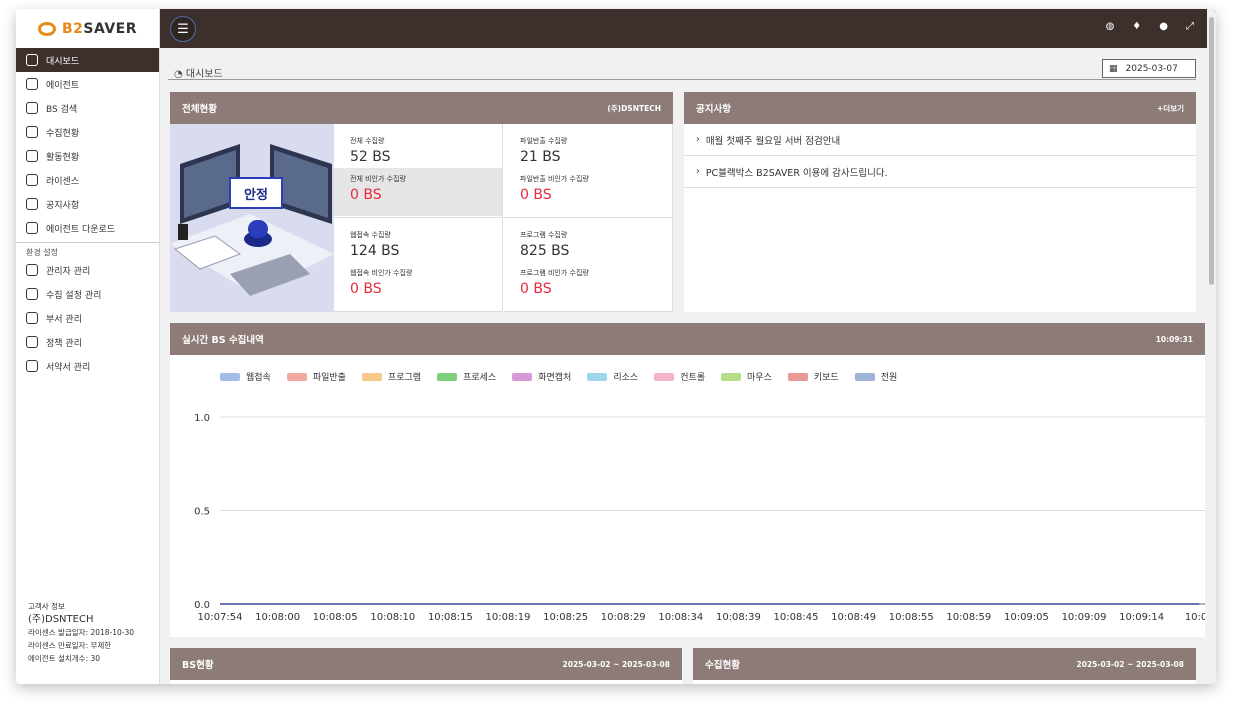  What do you see at coordinates (64, 343) in the screenshot?
I see `sidebar-item-label: 정책 관리` at bounding box center [64, 343].